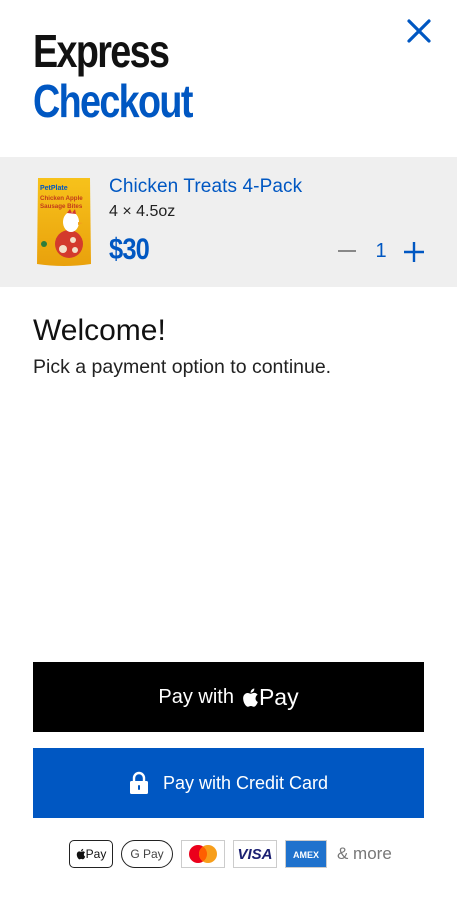  What do you see at coordinates (245, 782) in the screenshot?
I see `credit-card-label: Pay with Credit Card` at bounding box center [245, 782].